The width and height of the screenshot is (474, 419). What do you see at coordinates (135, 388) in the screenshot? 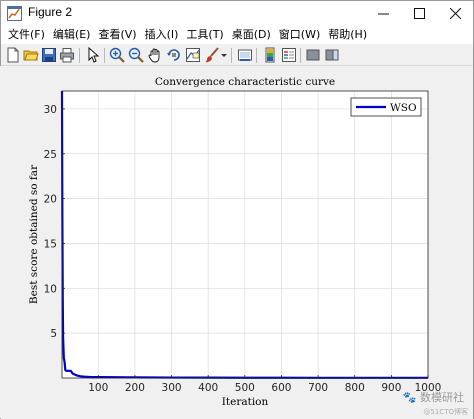
I see `x-tick-label: 200` at bounding box center [135, 388].